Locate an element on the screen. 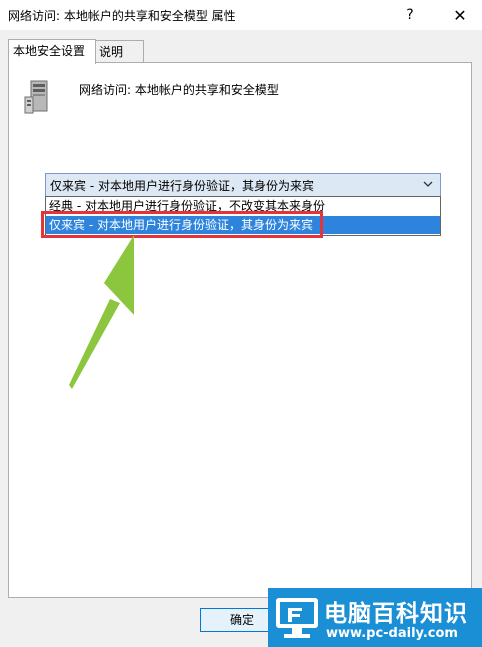 Image resolution: width=482 pixels, height=647 pixels. watermark: 电脑百科知识 www.pc-daily.com is located at coordinates (375, 617).